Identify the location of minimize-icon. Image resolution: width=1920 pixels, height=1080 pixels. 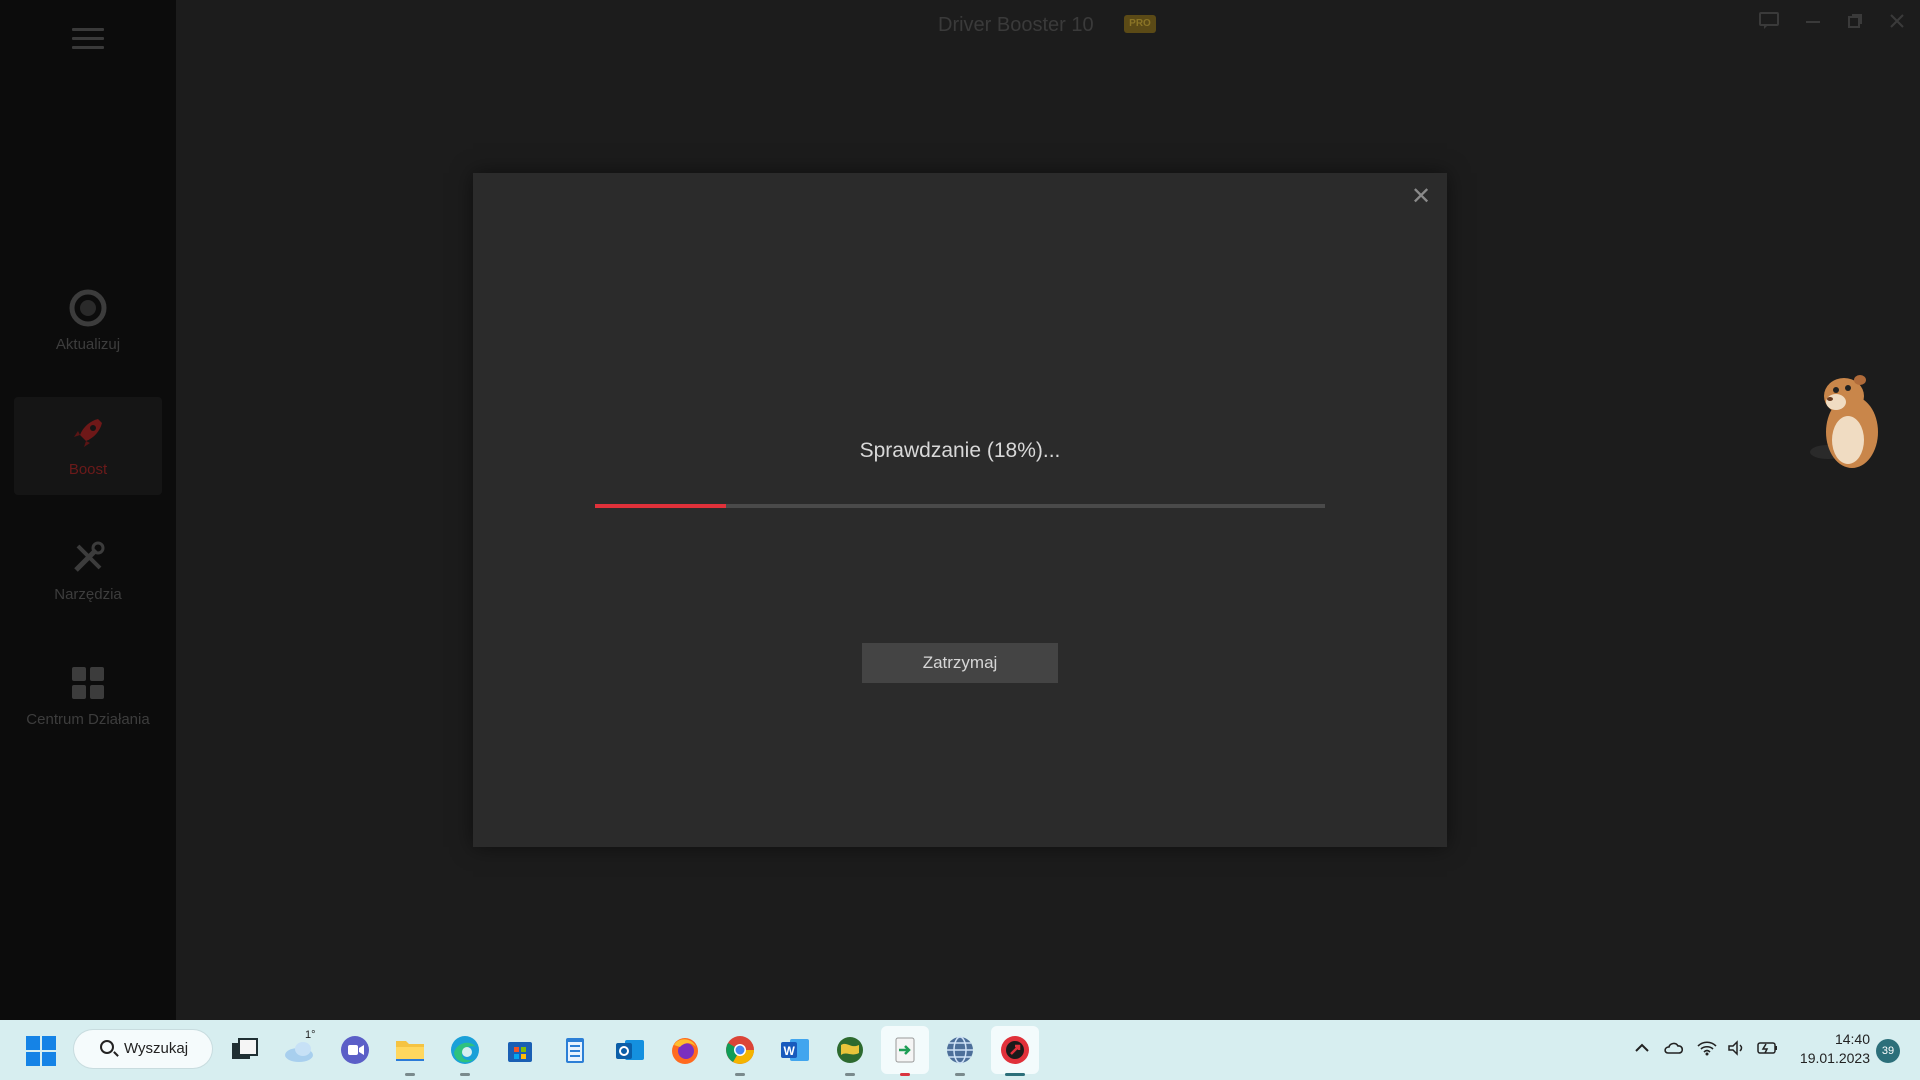
(1813, 23).